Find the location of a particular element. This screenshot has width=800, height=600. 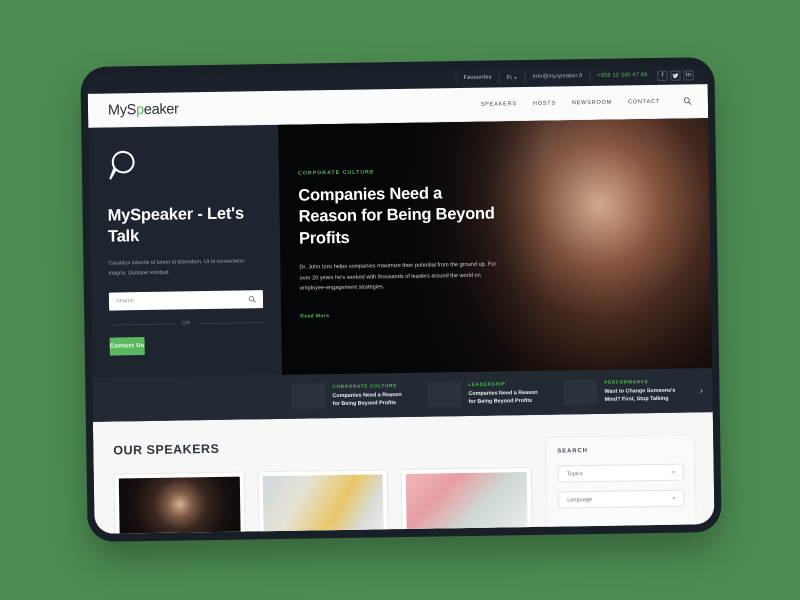

site-logo: MyS p eaker is located at coordinates (143, 109).